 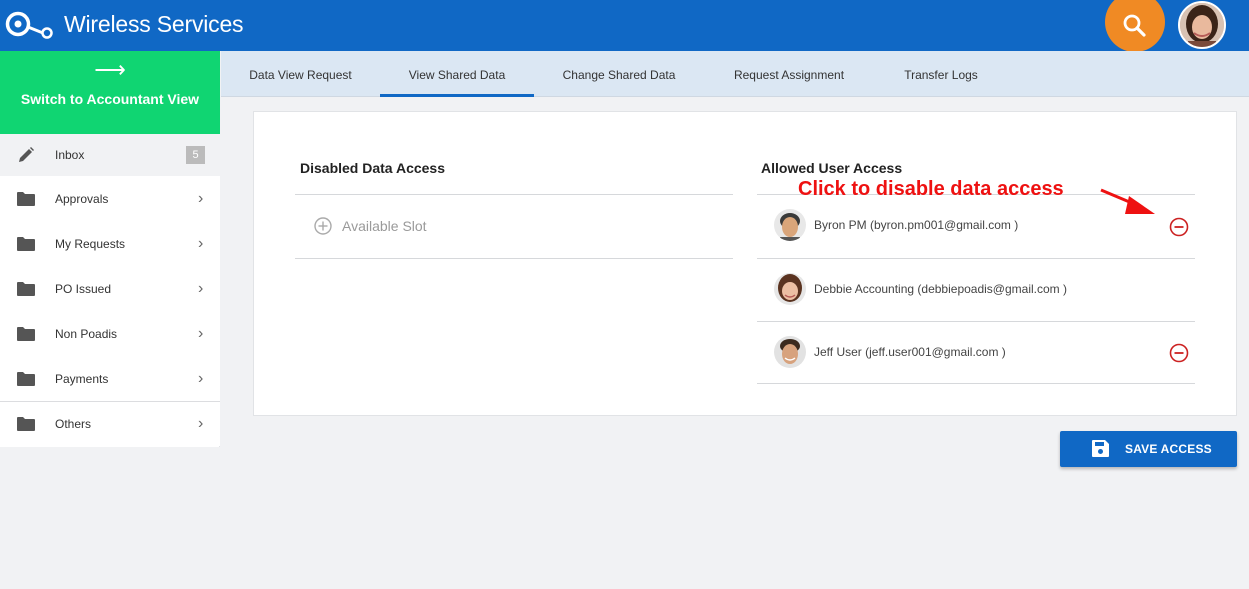 What do you see at coordinates (624, 25) in the screenshot?
I see `top-bar: Wireless Services` at bounding box center [624, 25].